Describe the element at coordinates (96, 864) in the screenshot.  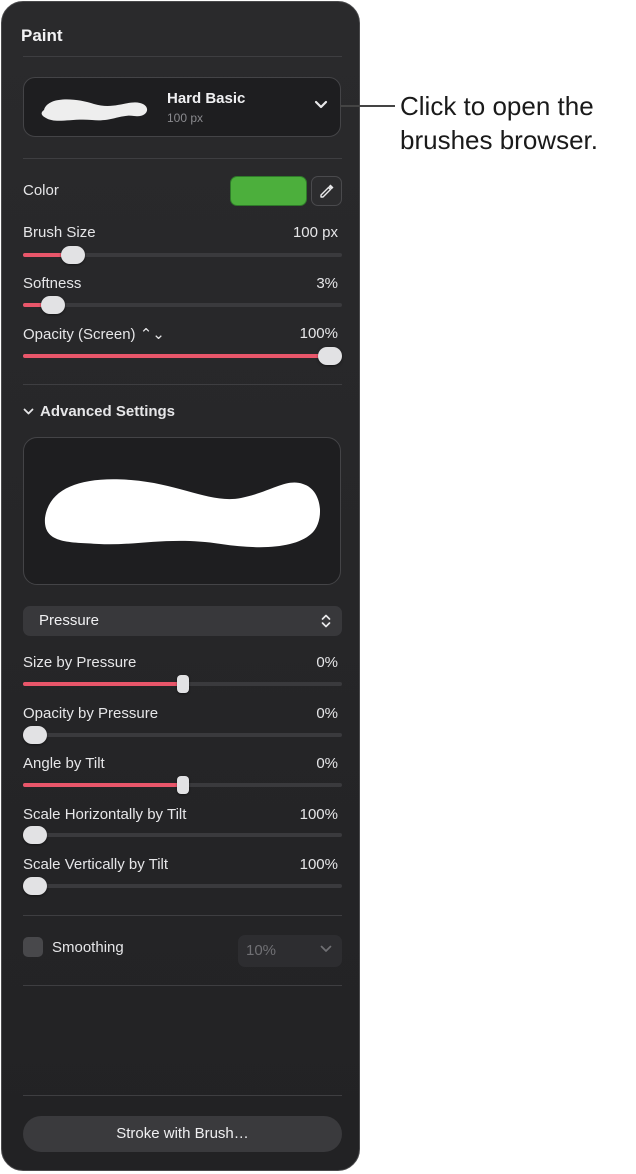
I see `scale-vertically-label: Scale Vertically by Tilt` at that location.